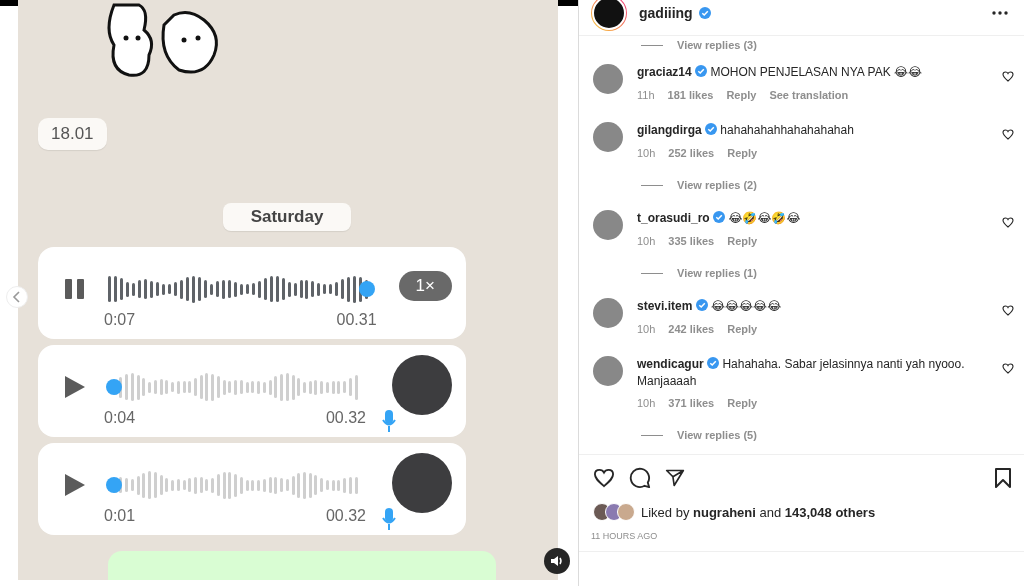 The image size is (1024, 586). Describe the element at coordinates (675, 478) in the screenshot. I see `send-icon` at that location.